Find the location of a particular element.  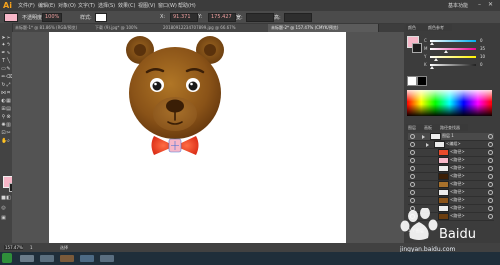

slider-m-handle is located at coordinates (446, 51).